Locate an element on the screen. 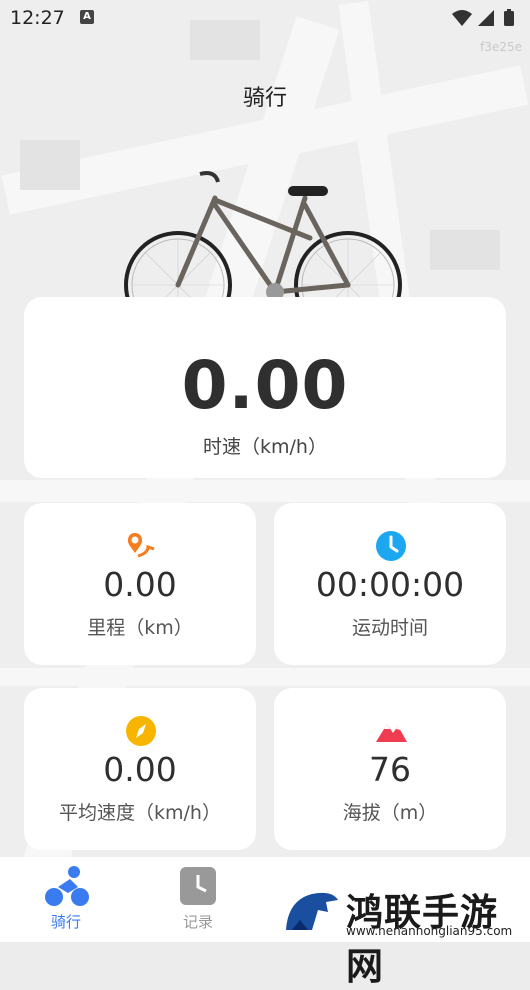 This screenshot has height=990, width=530. altitude-card: 76 海拔（m） is located at coordinates (390, 769).